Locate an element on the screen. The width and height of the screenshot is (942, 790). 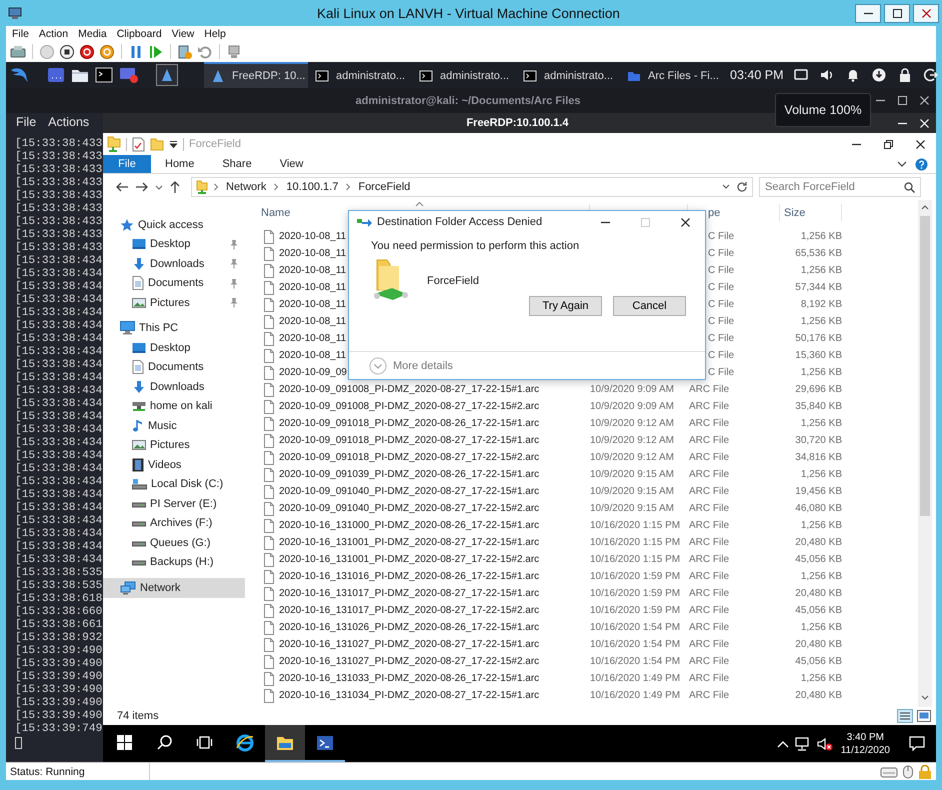
revert-icon is located at coordinates (205, 52).